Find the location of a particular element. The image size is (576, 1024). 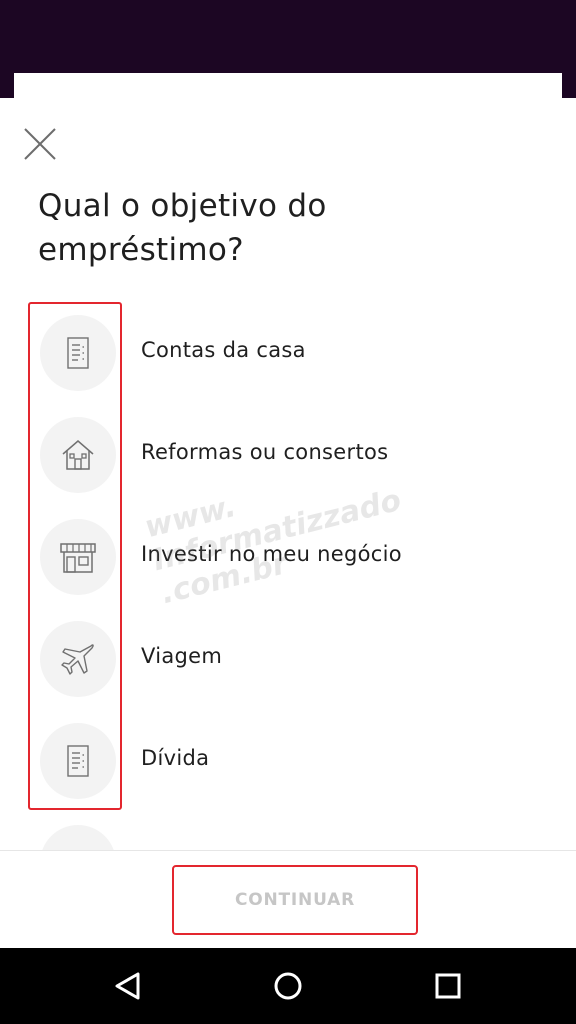

option-investir-no-meu-negocio: Investir no meu negócio is located at coordinates (288, 557).